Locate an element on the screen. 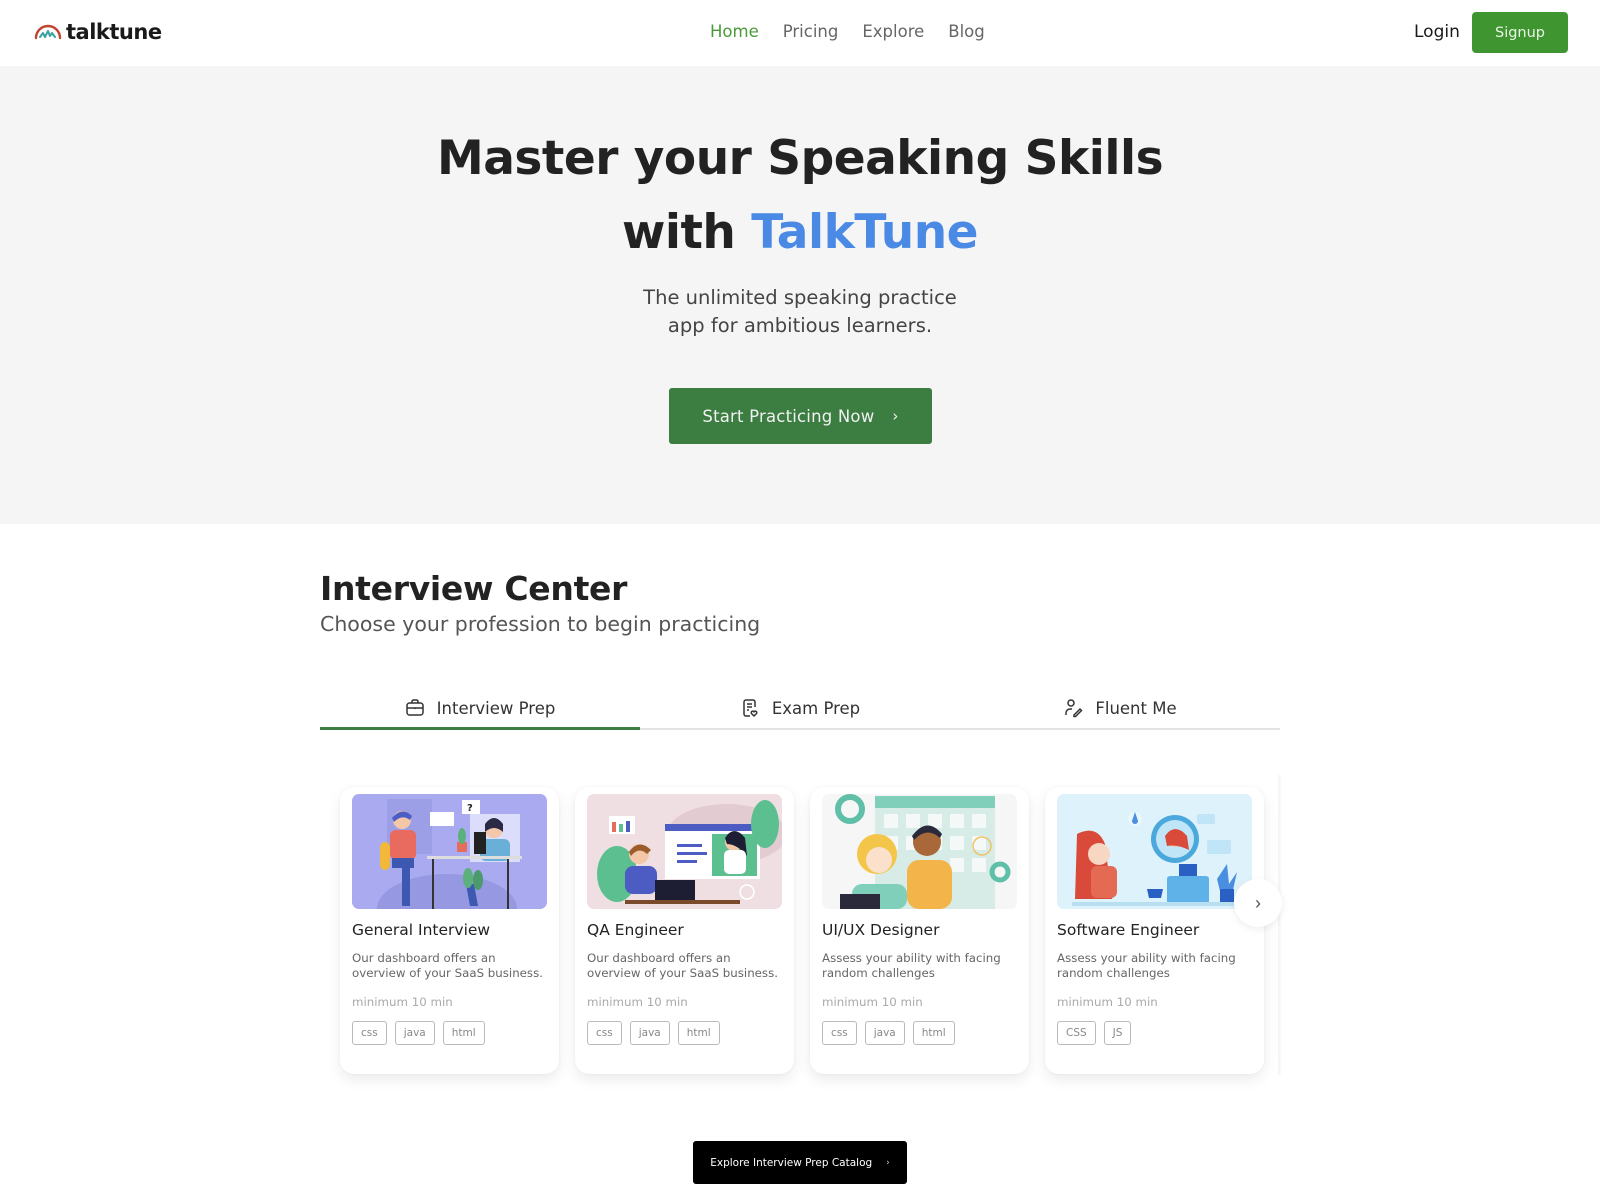 This screenshot has height=1200, width=1600. nav-link-blog: Blog is located at coordinates (966, 31).